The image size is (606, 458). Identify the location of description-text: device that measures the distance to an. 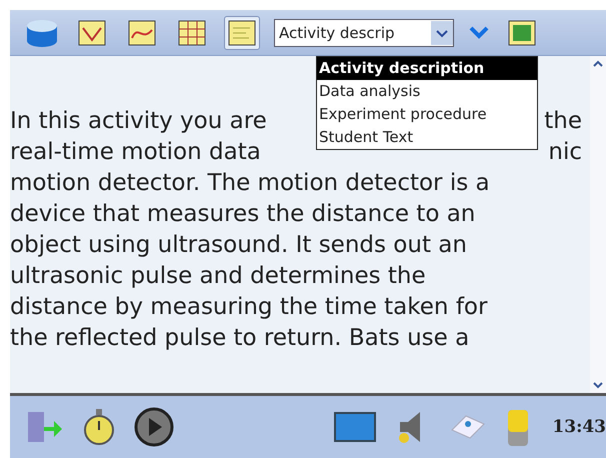
(243, 214).